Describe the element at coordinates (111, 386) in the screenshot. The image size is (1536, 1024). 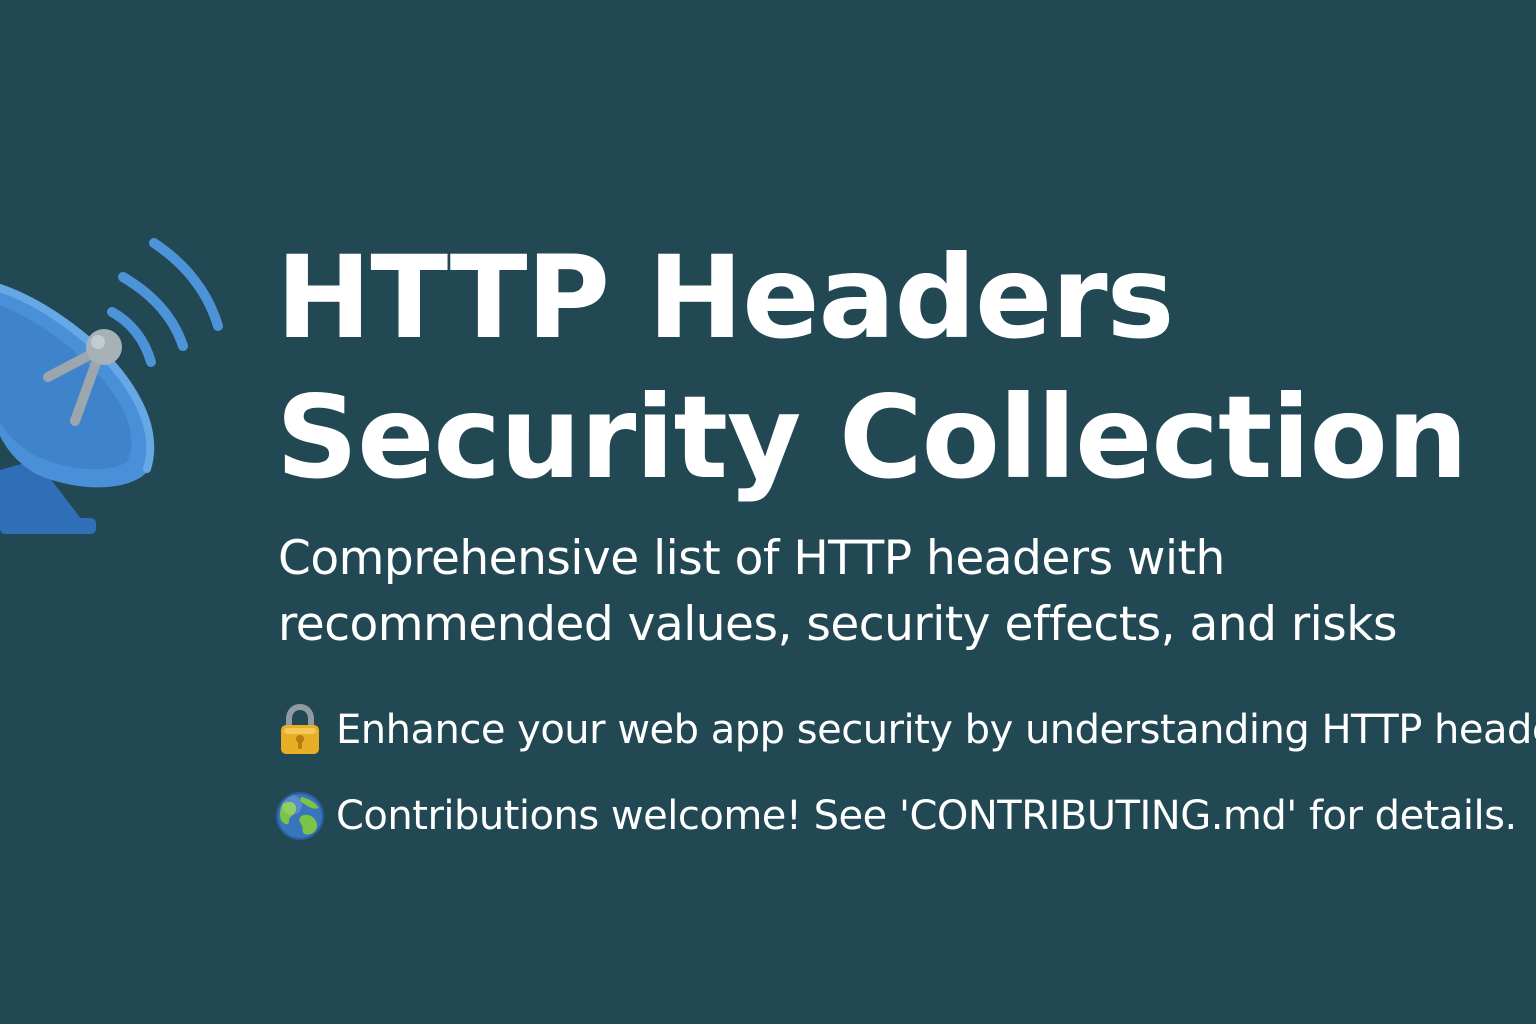
I see `satellite-dish-icon` at that location.